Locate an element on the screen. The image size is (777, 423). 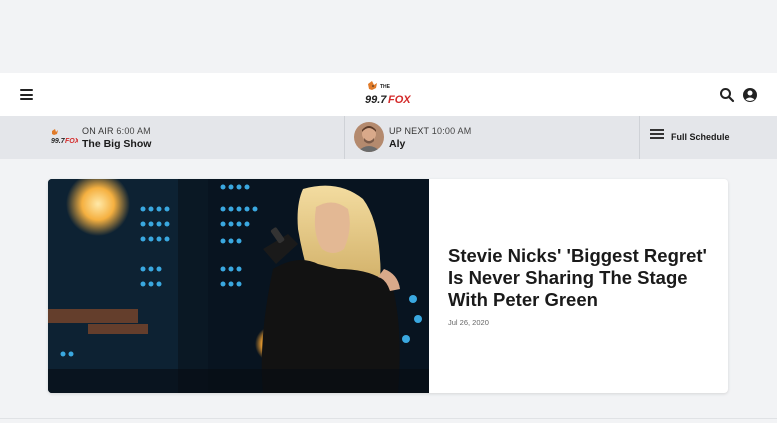
on-air-label: ON AIR is located at coordinates (98, 131).